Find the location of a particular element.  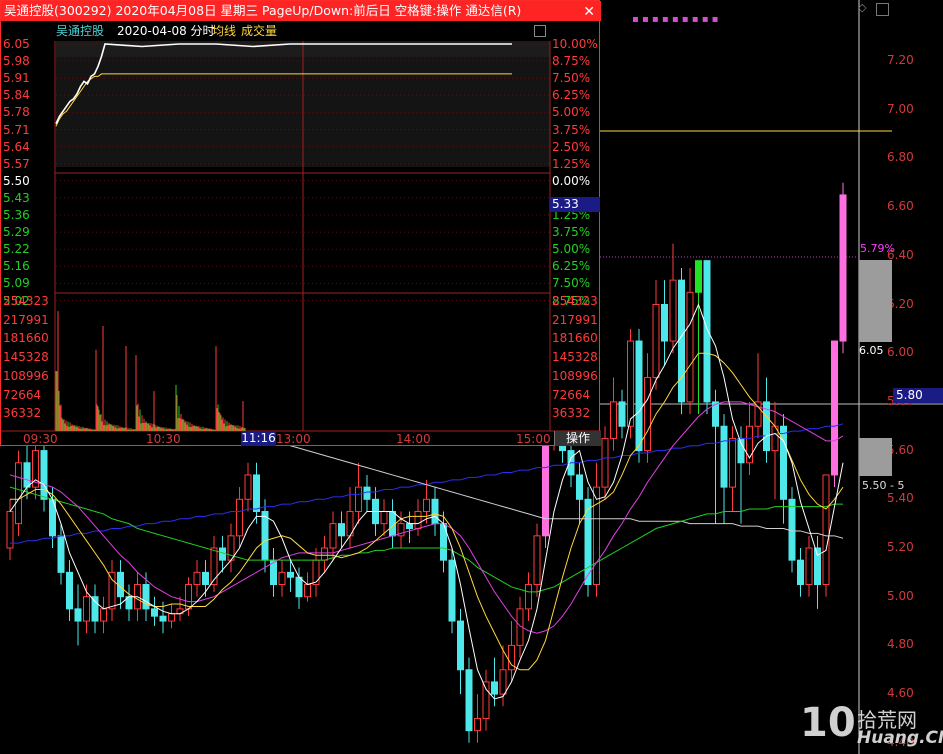

time-axis-label: 13:00 is located at coordinates (293, 439).